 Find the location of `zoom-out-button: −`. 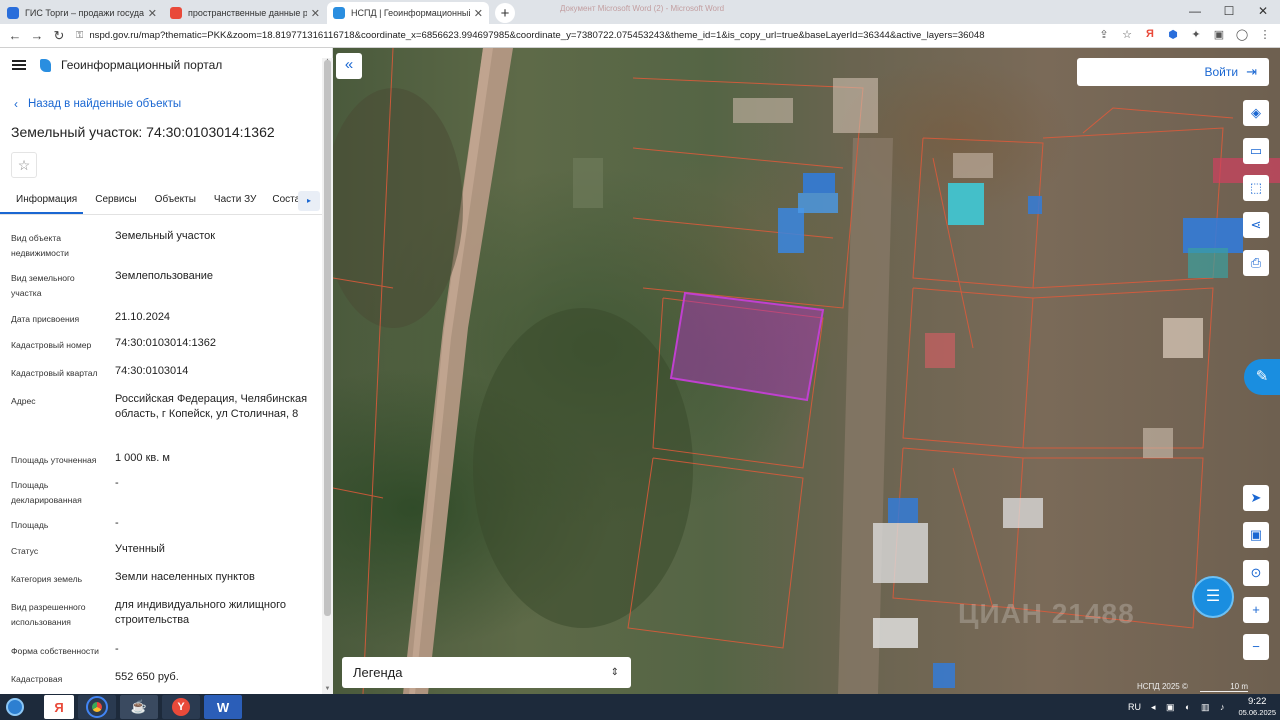

zoom-out-button: − is located at coordinates (1256, 647).